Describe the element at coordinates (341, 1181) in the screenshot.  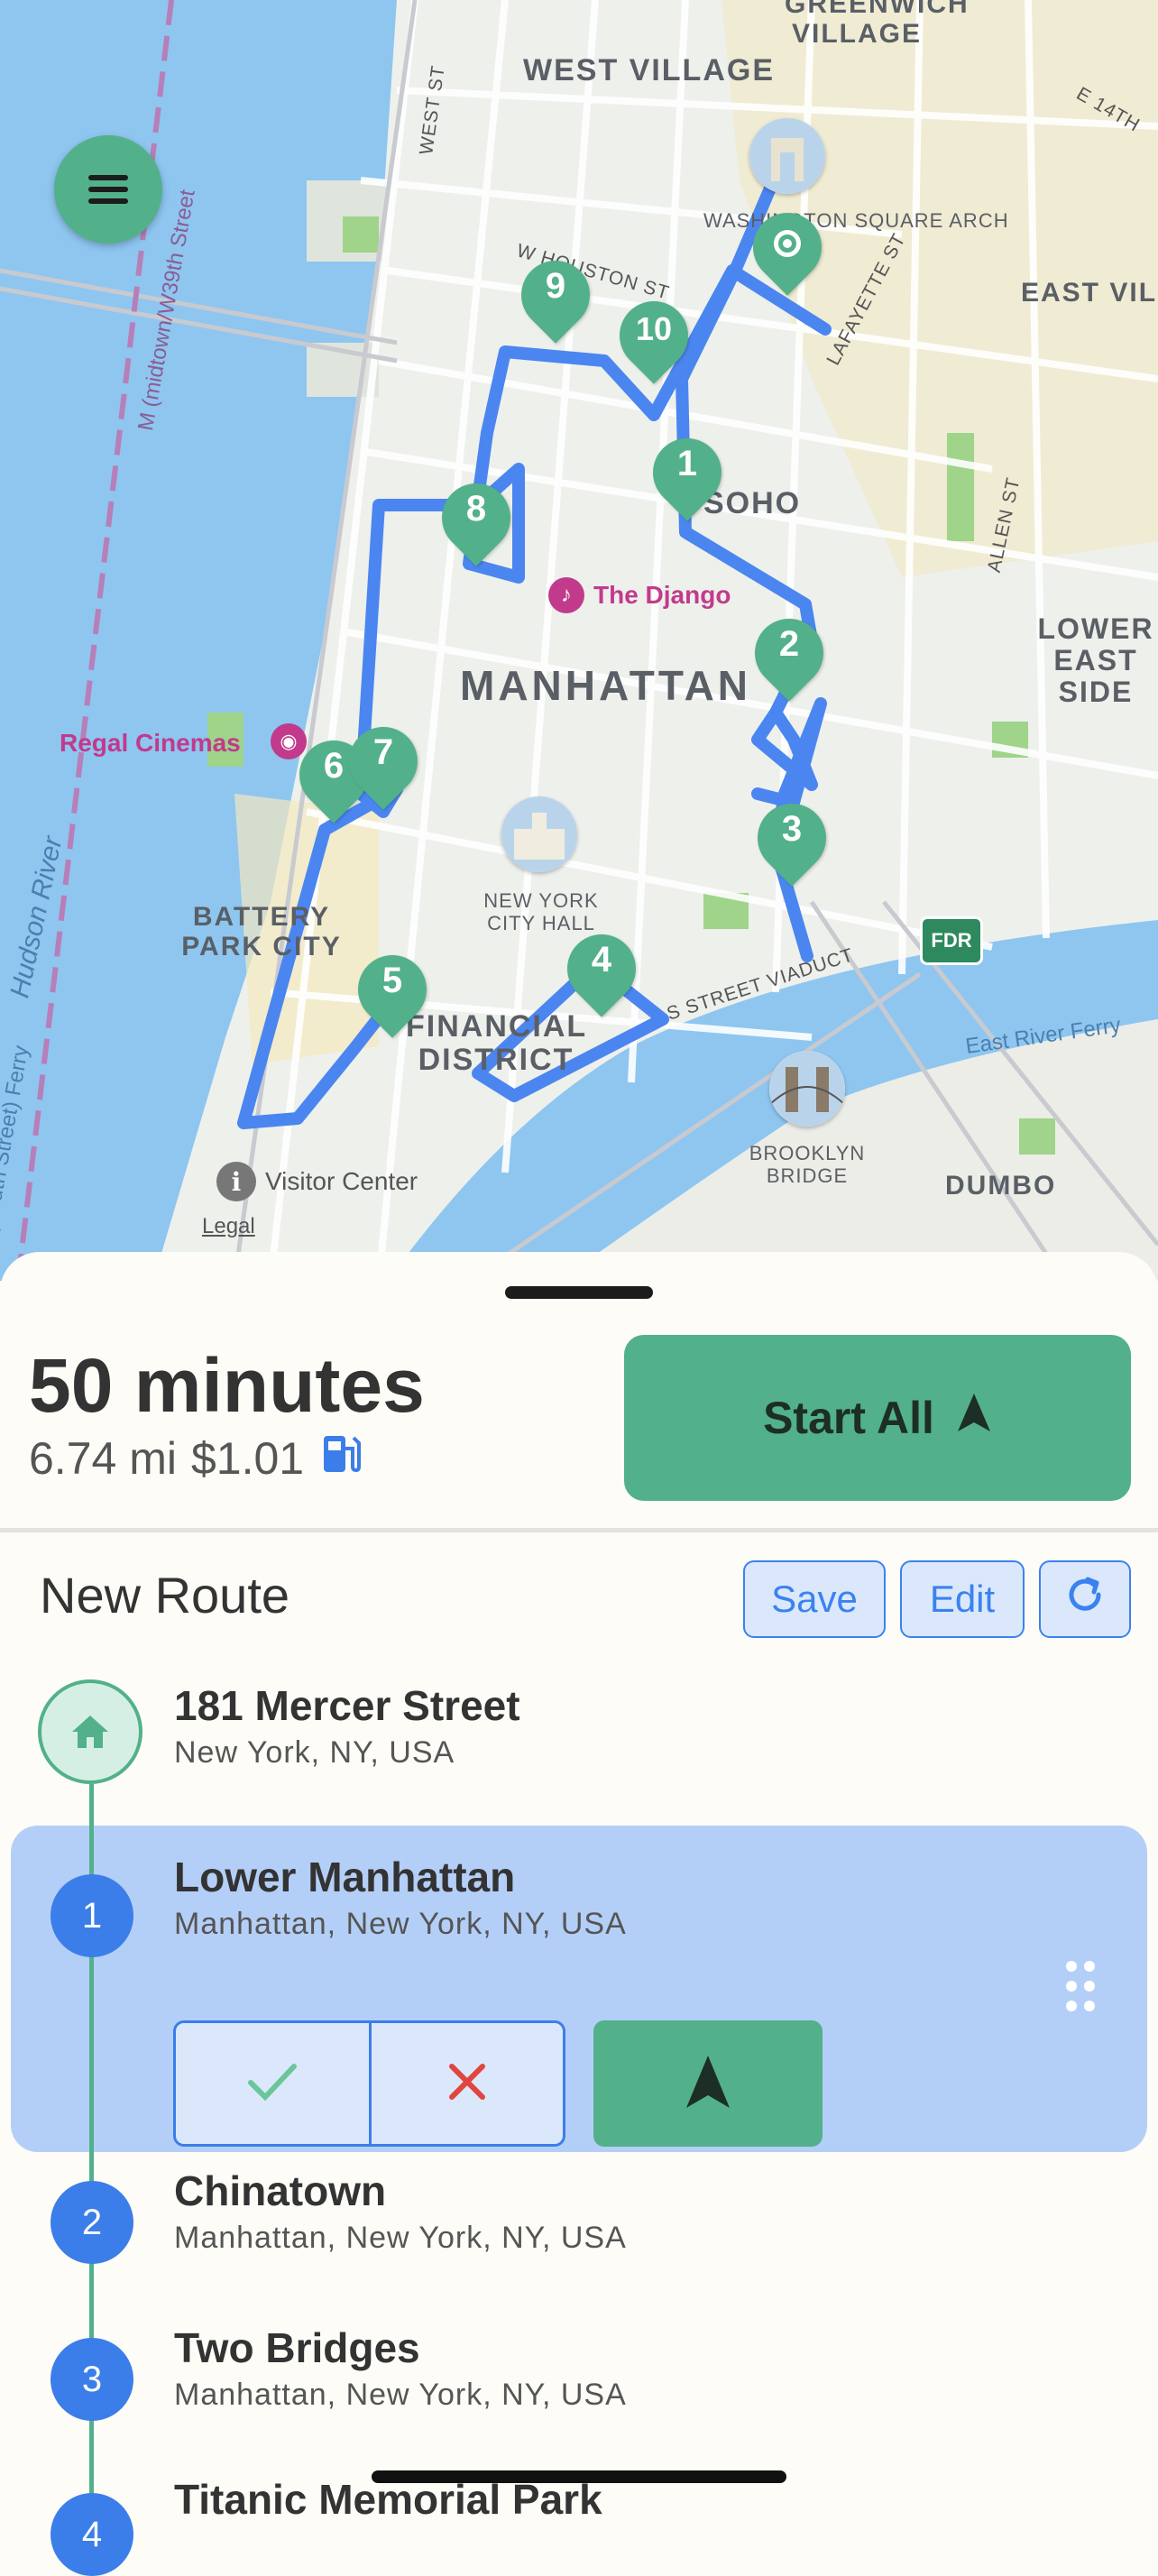
I see `poi-label: Visitor Center` at that location.